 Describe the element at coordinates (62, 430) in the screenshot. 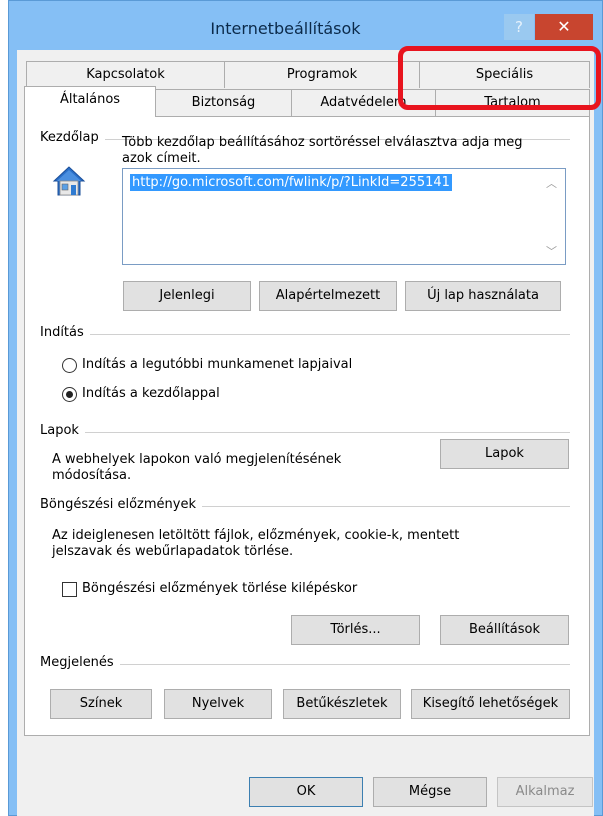

I see `group-label-lapok: Lapok` at that location.